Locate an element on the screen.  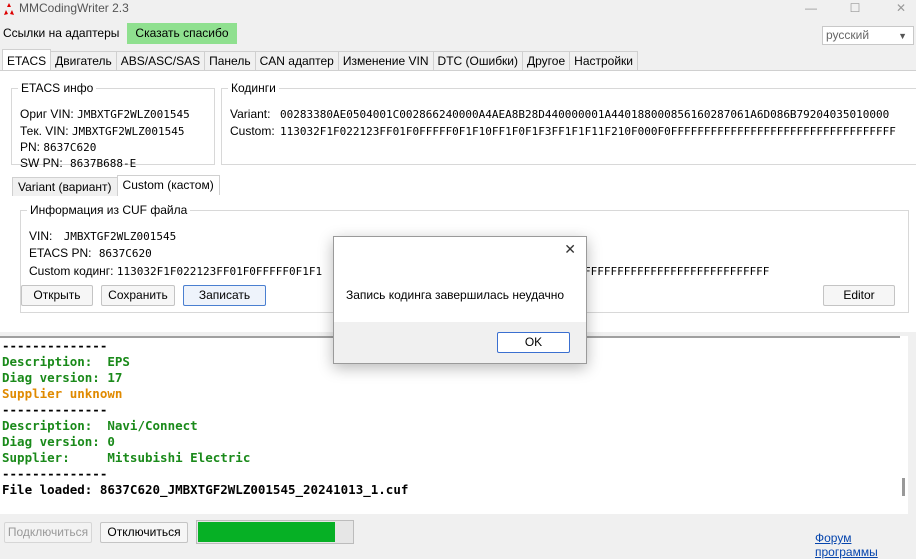
window-title: MMCodingWriter 2.3 is located at coordinates (74, 8).